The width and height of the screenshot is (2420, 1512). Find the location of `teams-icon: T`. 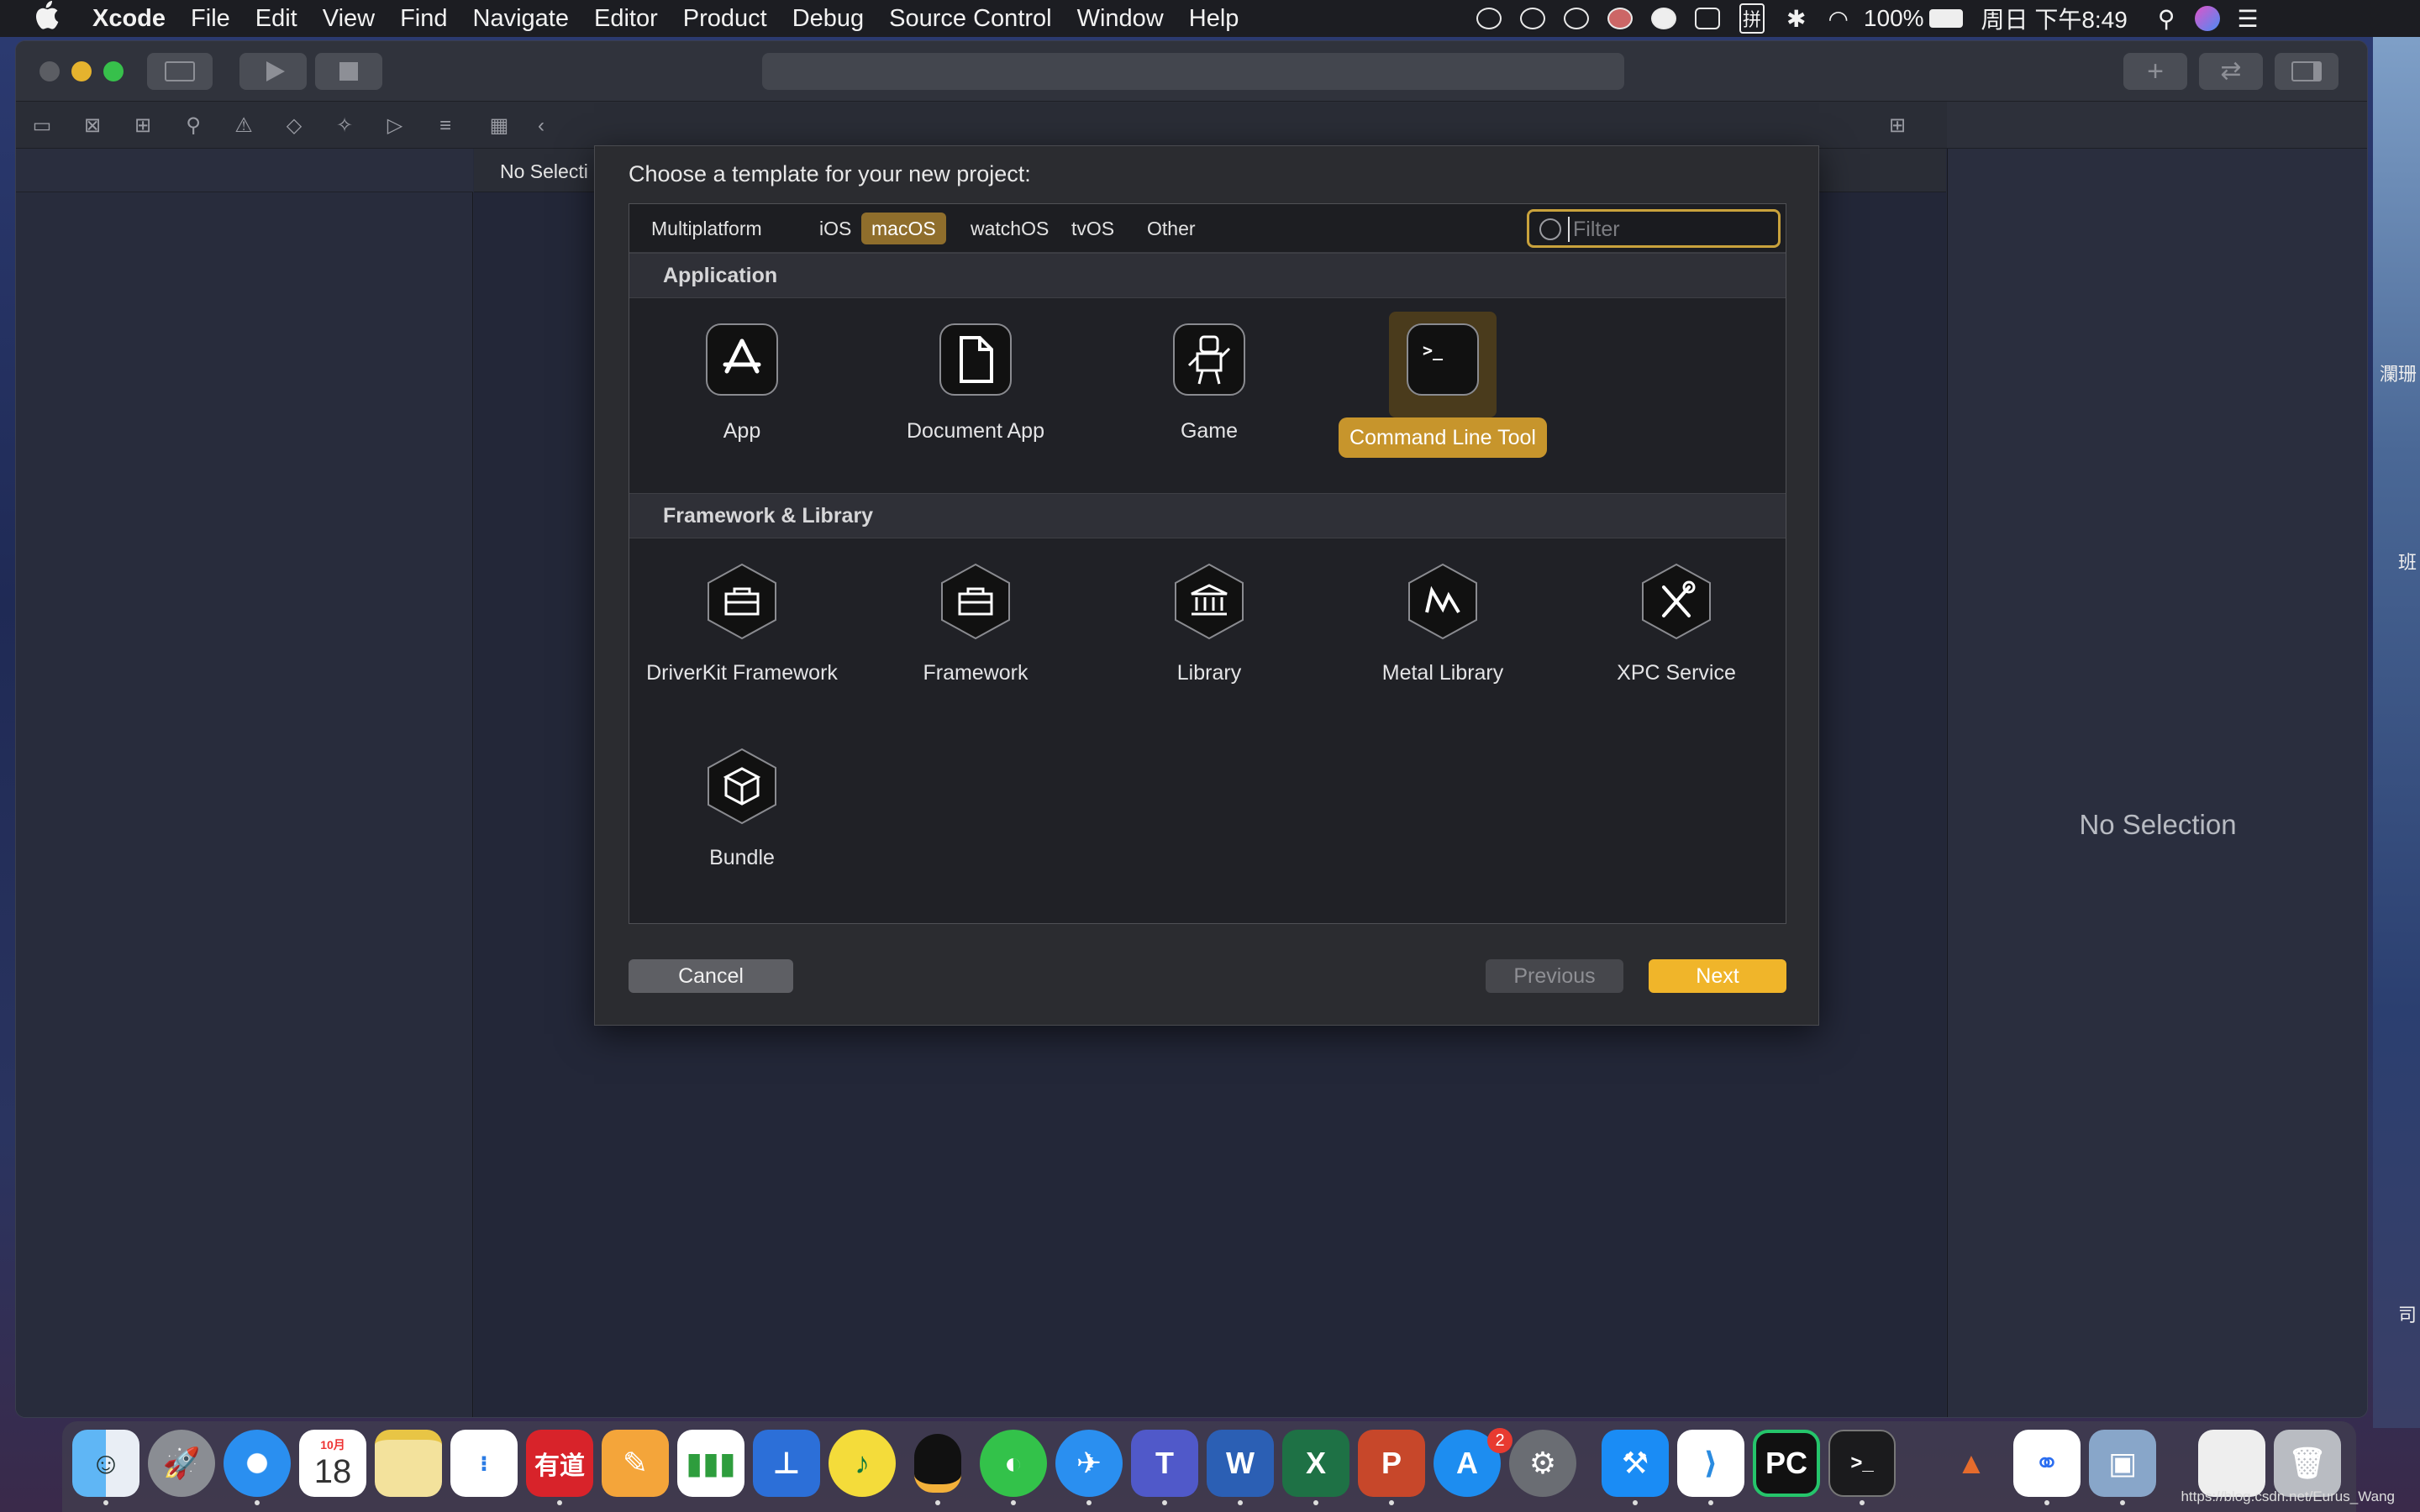

teams-icon: T is located at coordinates (1164, 1463).